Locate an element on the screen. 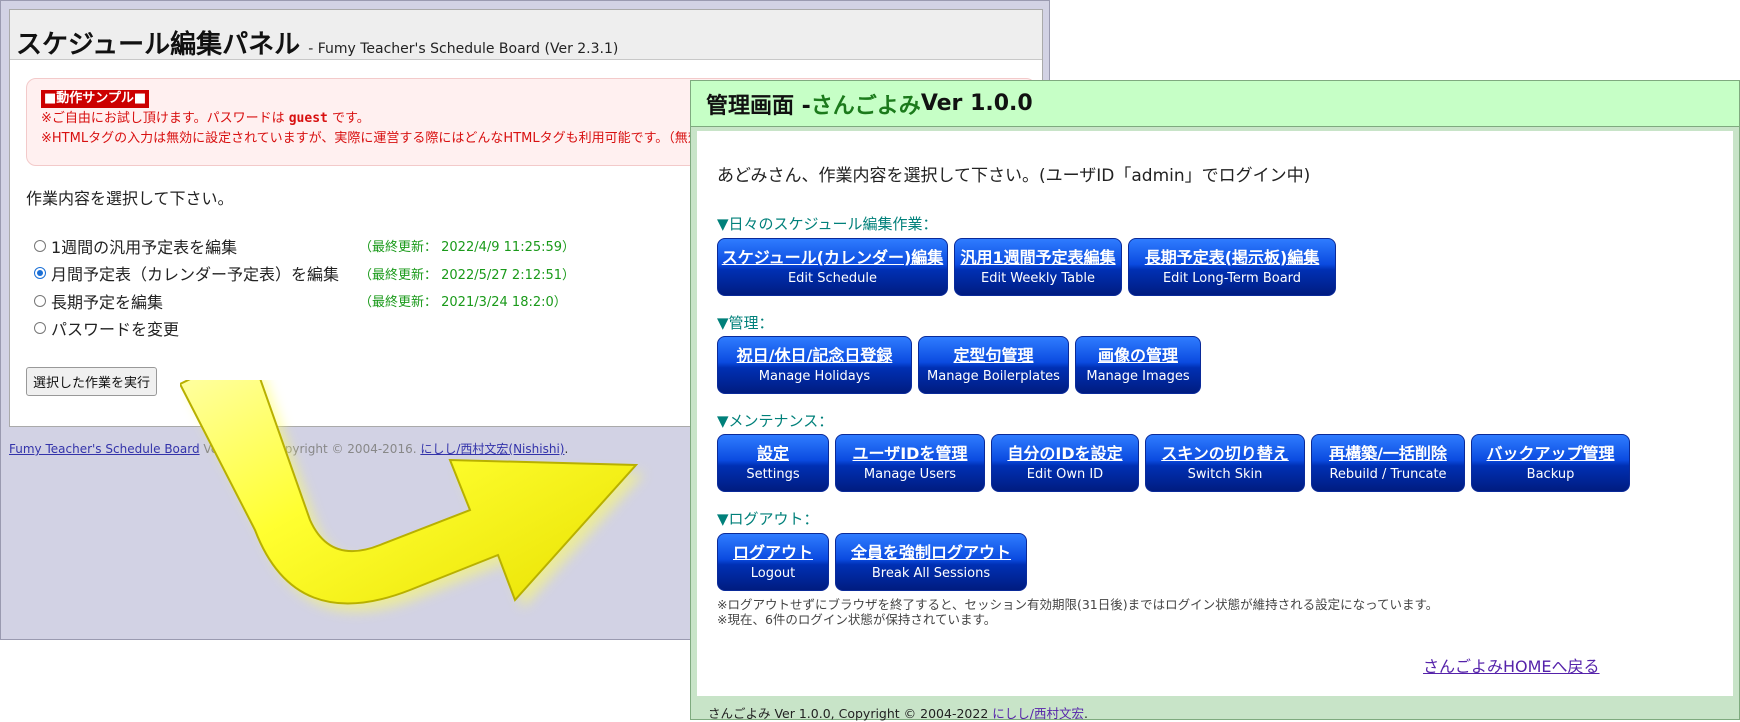 The height and width of the screenshot is (722, 1740). admin-title-prefix: 管理画面 - is located at coordinates (758, 106).